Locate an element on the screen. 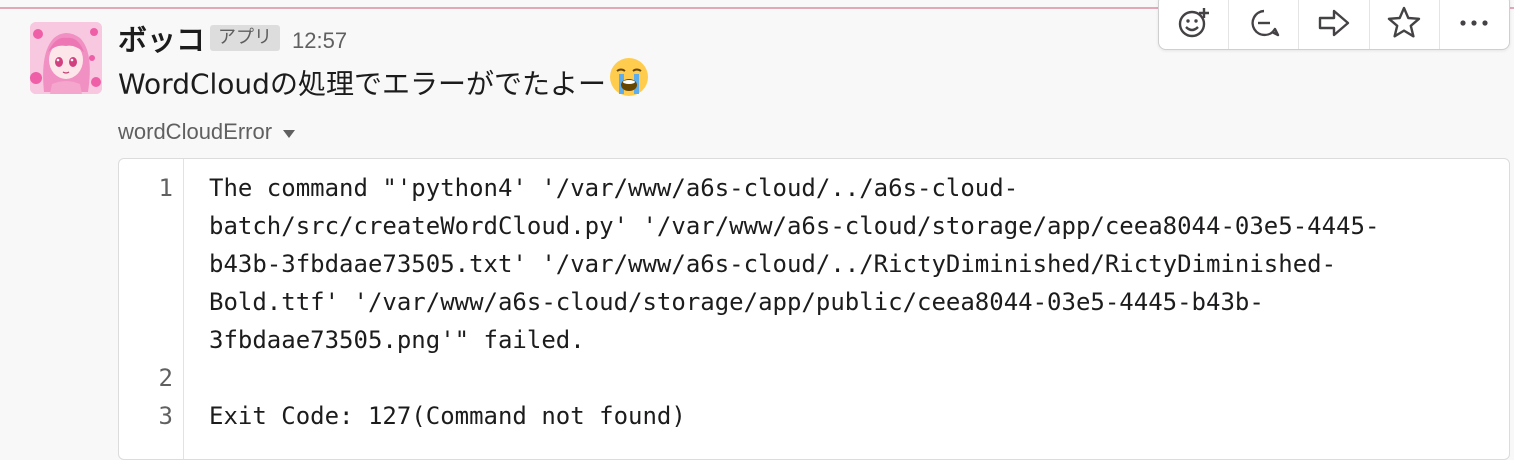 The image size is (1514, 460). reply-in-thread-button is located at coordinates (1264, 24).